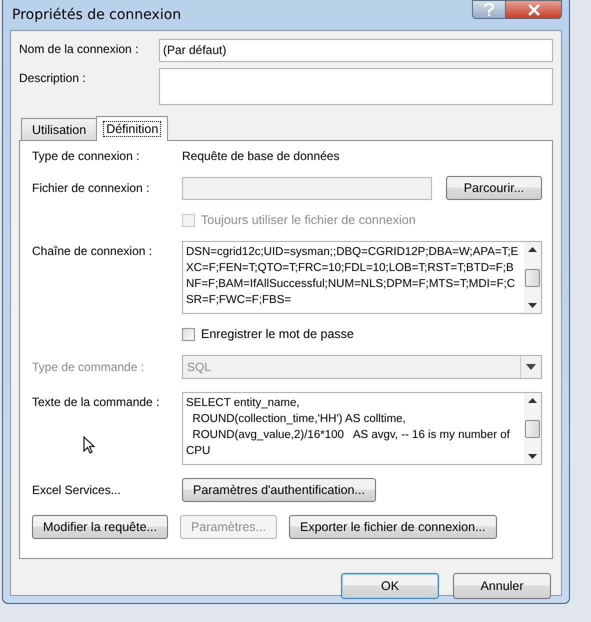 This screenshot has height=622, width=591. What do you see at coordinates (362, 428) in the screenshot?
I see `command-text-field: SELECT entity_name, ROUND(collection_time,'HH') AS colltime, ROUND(avg_value,2)/16*100 AS avgv, -- 16 is my number of CPU` at bounding box center [362, 428].